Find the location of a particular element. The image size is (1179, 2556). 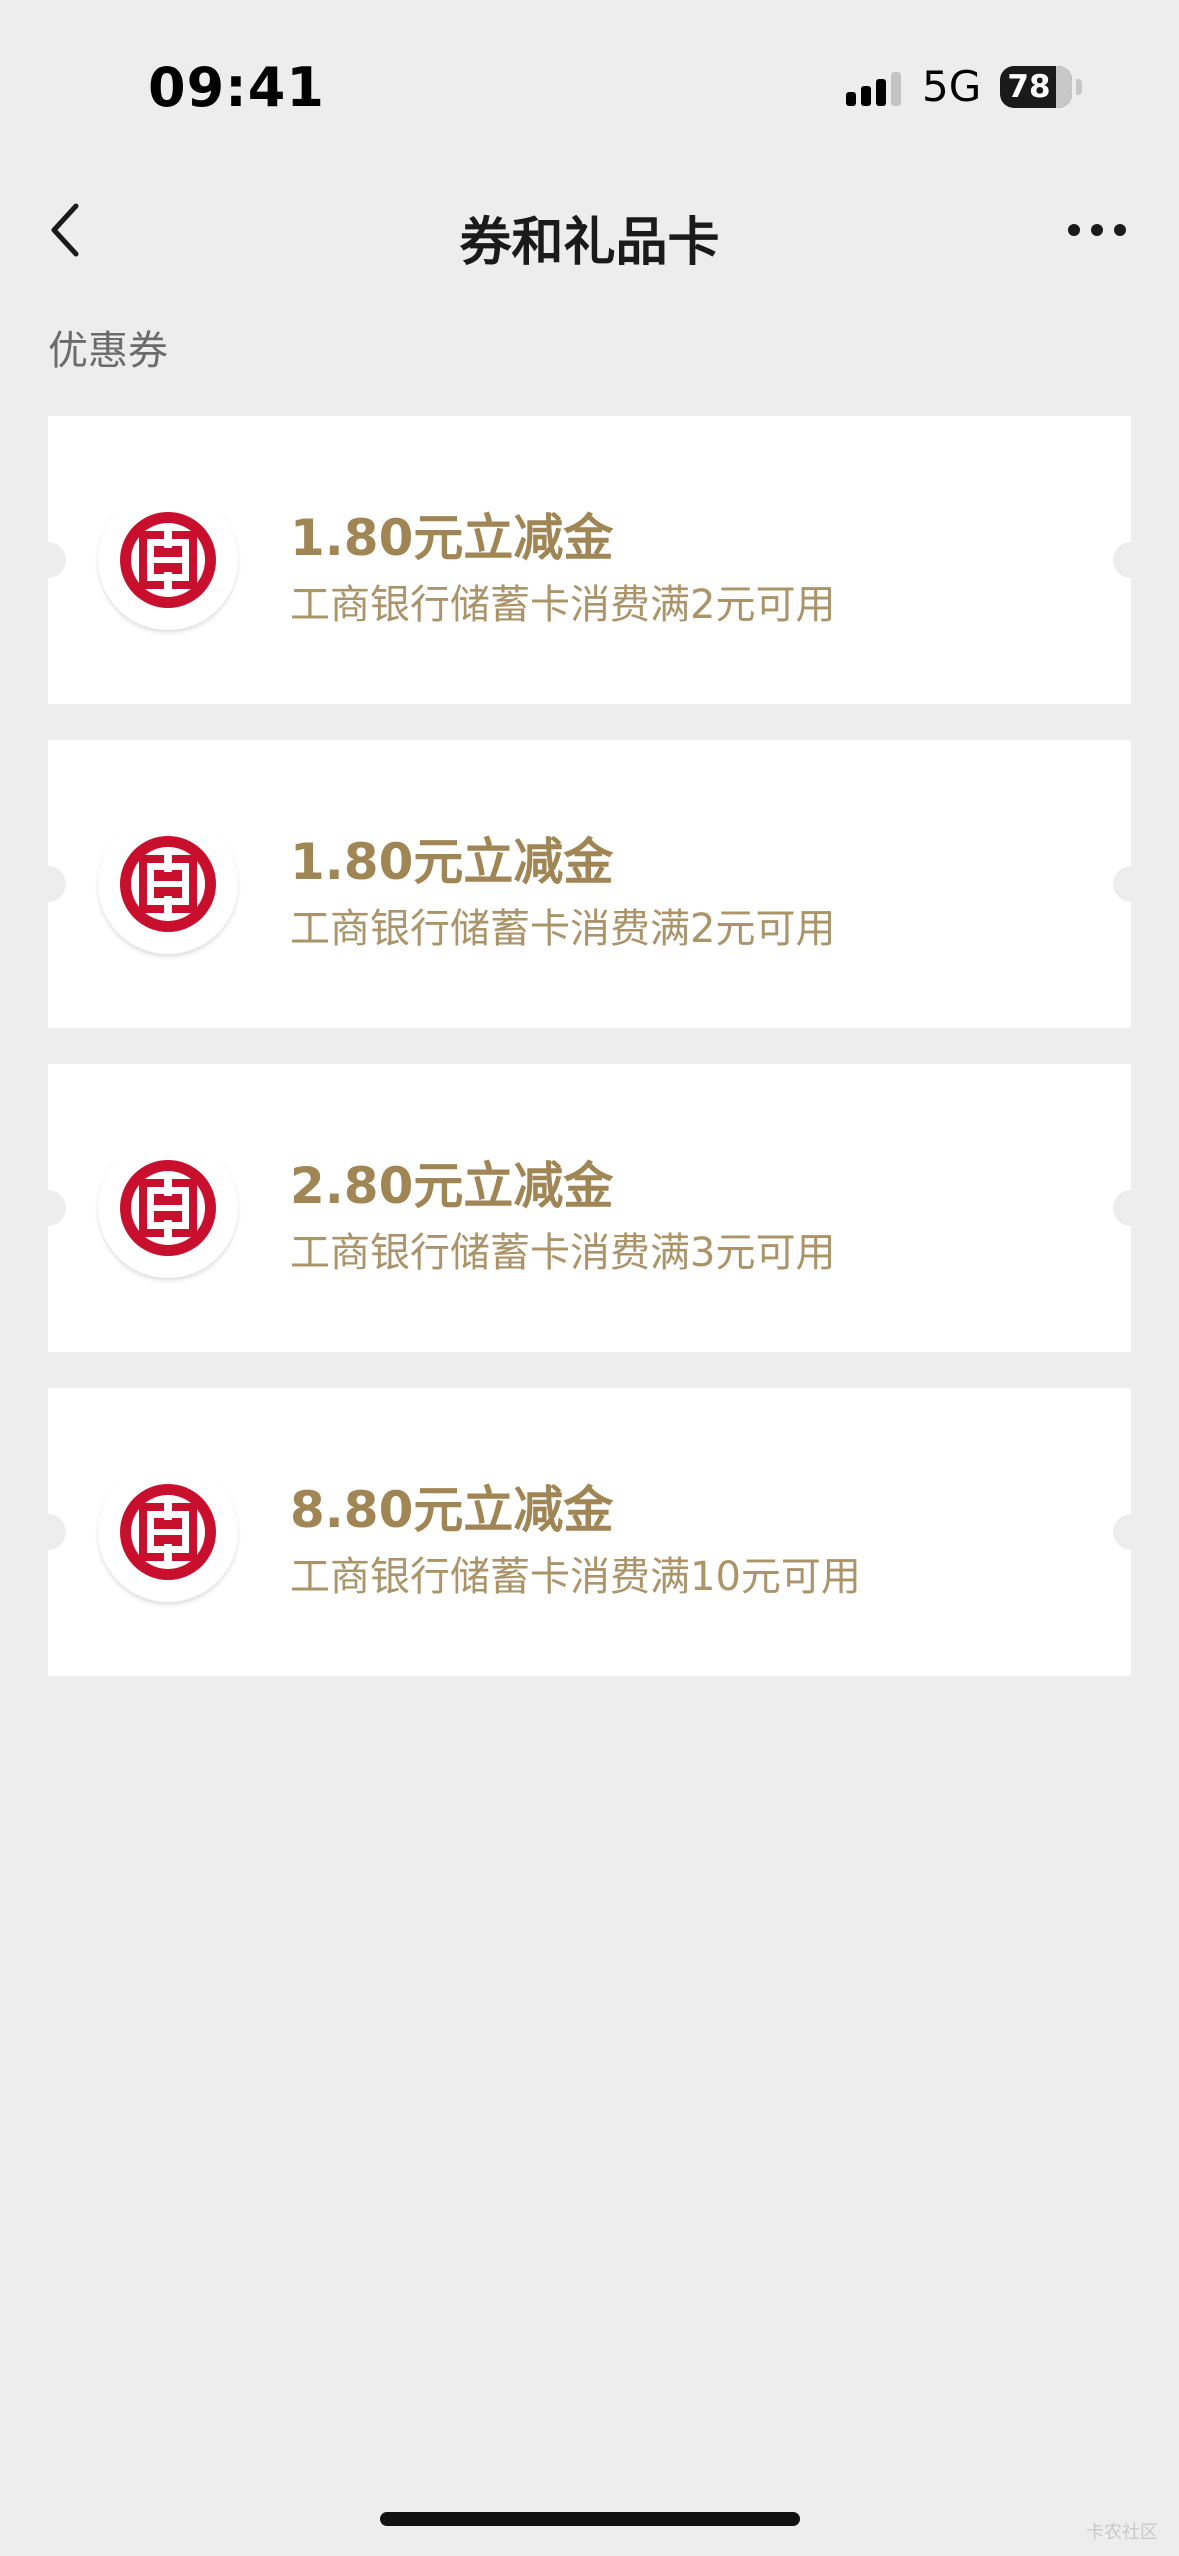

coupon-title: 2.80元立减金 is located at coordinates (452, 1186).